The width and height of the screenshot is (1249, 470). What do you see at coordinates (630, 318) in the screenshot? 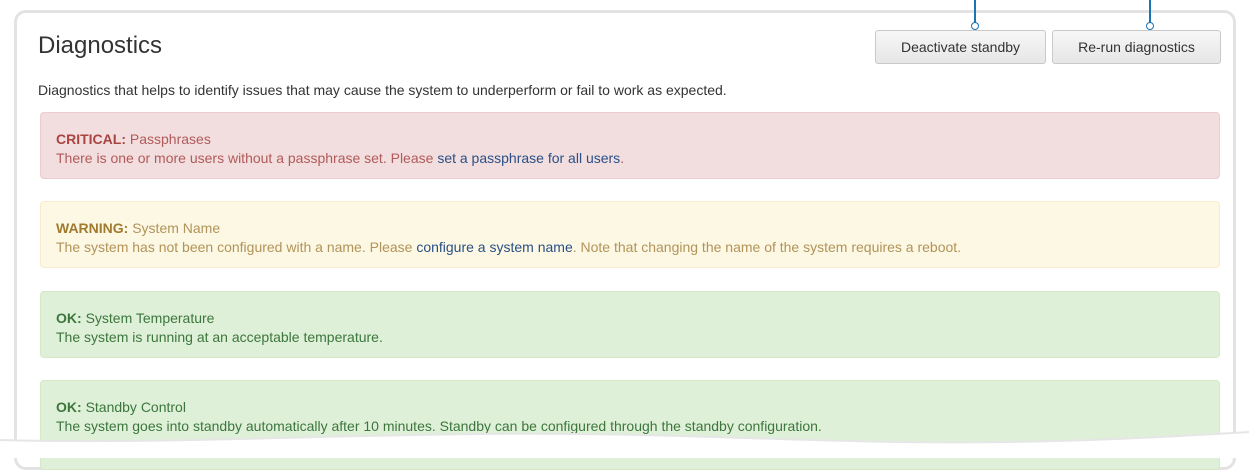
I see `alert-heading: OK: System Temperature` at bounding box center [630, 318].